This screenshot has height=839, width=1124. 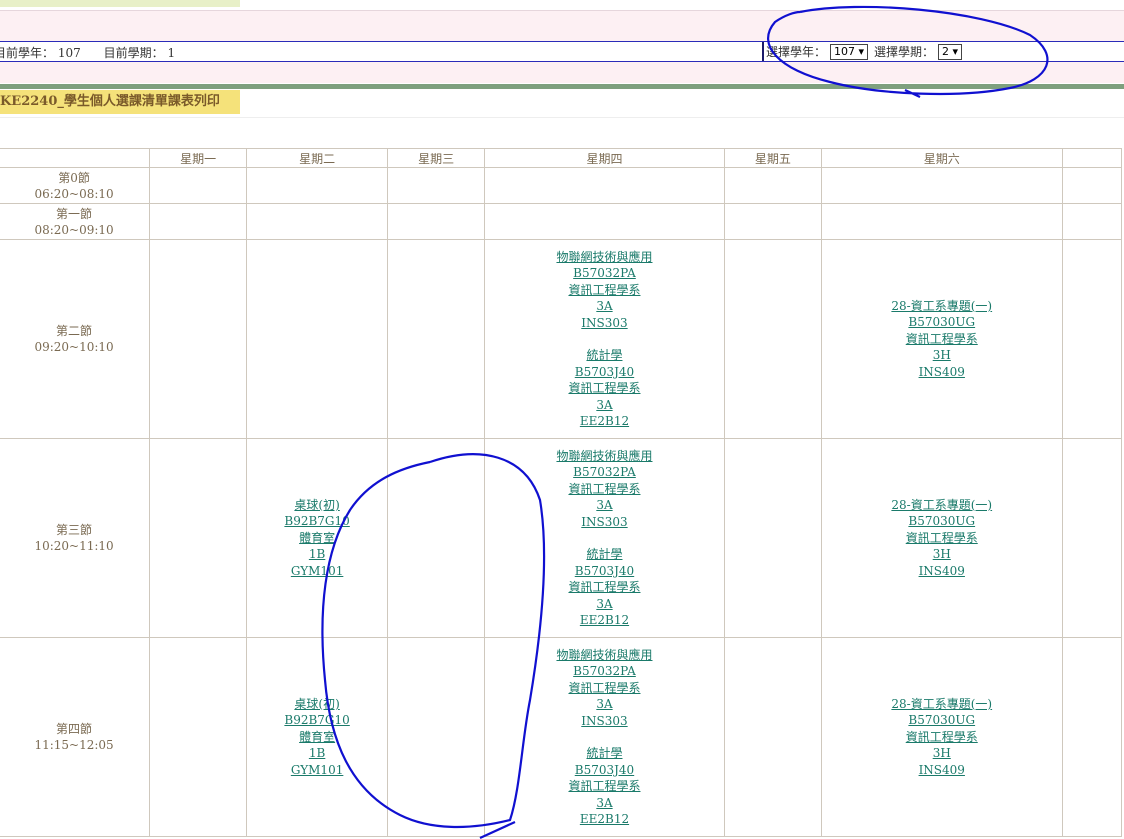 What do you see at coordinates (120, 3) in the screenshot?
I see `top-accent-line` at bounding box center [120, 3].